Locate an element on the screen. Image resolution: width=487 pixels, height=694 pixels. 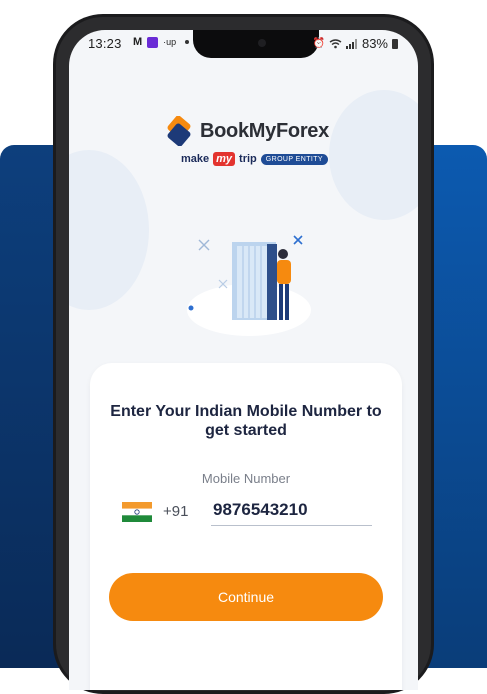
country-code: +91 is located at coordinates (176, 511).